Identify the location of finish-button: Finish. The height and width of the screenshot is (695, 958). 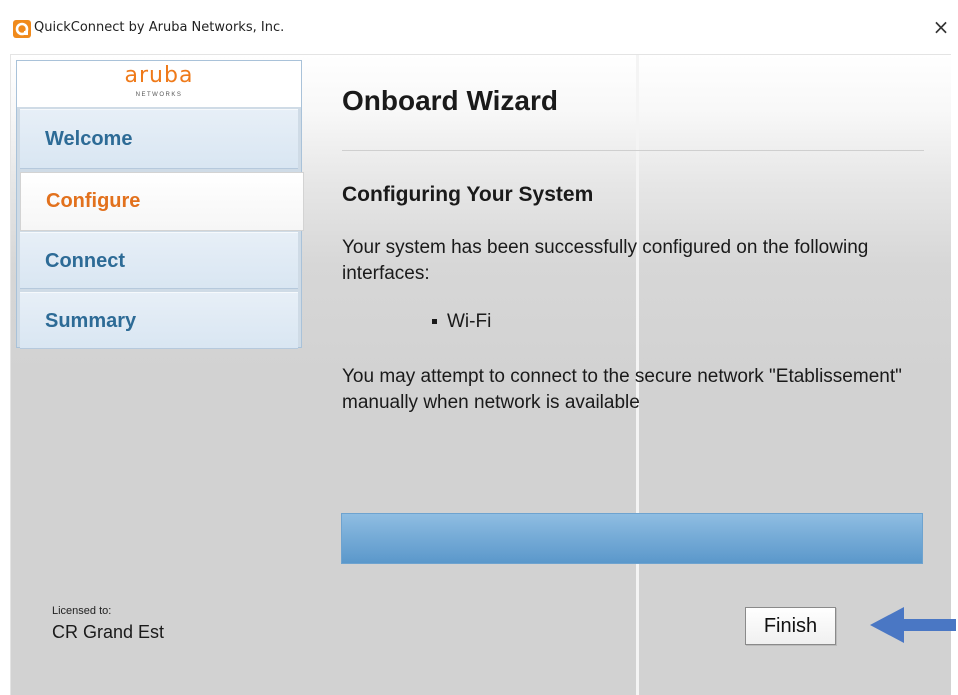
(790, 626).